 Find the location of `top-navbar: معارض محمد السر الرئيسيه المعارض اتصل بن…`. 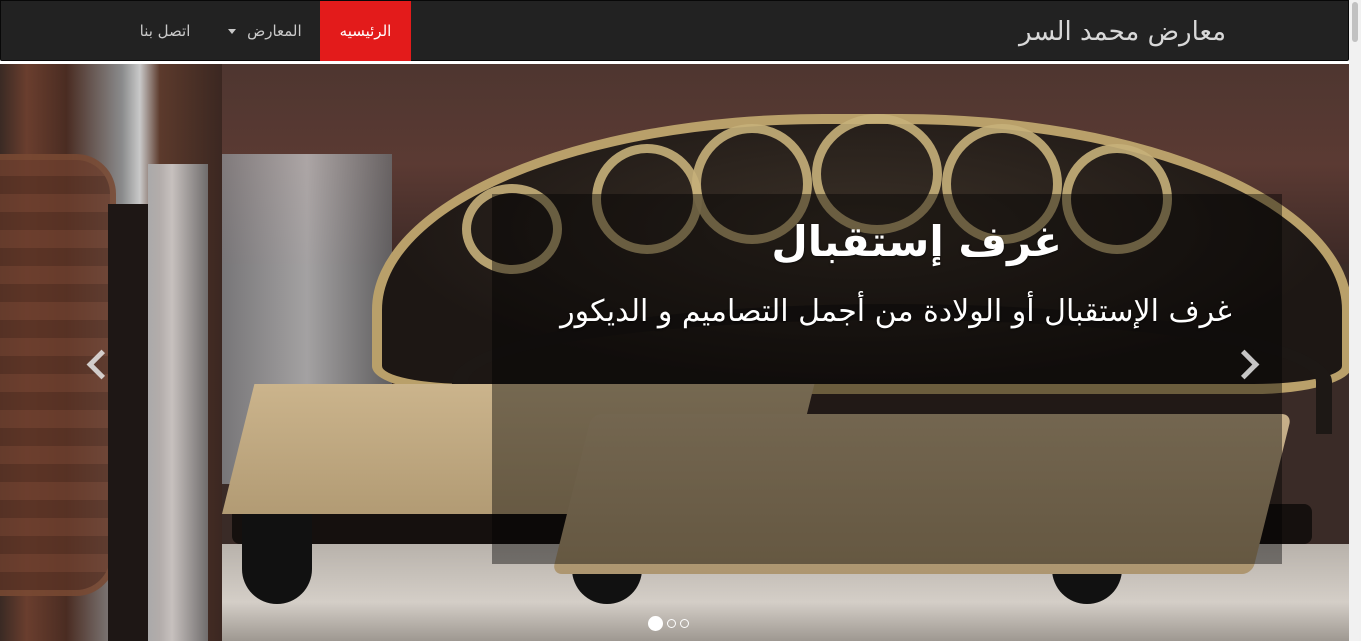

top-navbar: معارض محمد السر الرئيسيه المعارض اتصل بن… is located at coordinates (674, 30).